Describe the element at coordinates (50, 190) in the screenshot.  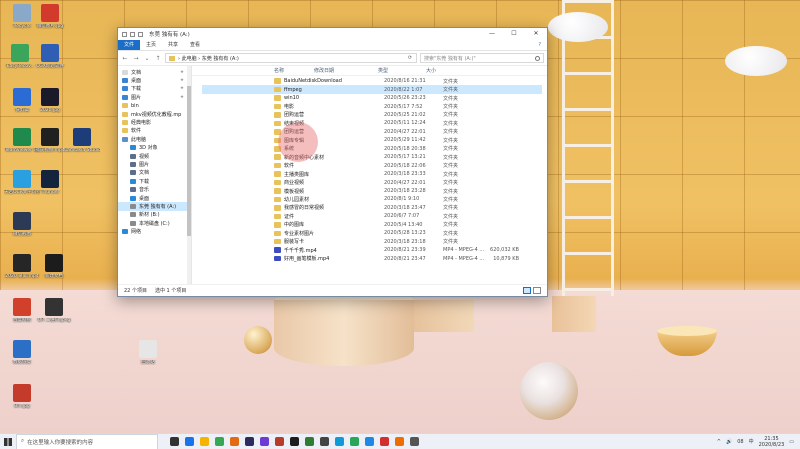
I see `desktop-icon: Thunder` at that location.